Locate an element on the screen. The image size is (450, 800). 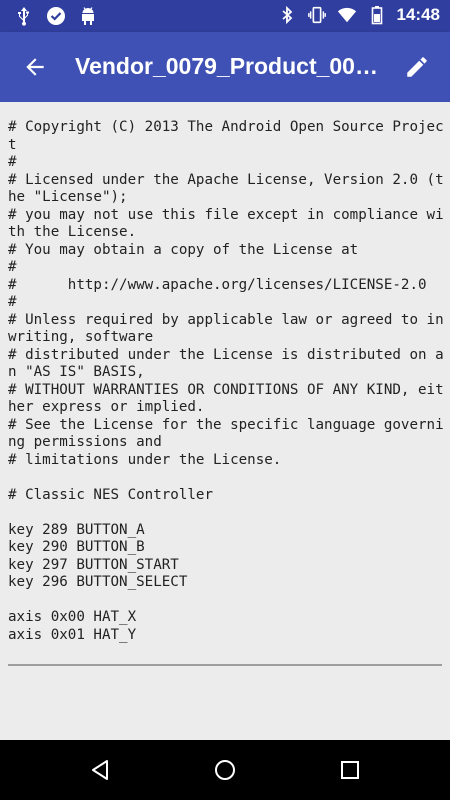
home-circle-icon is located at coordinates (225, 770).